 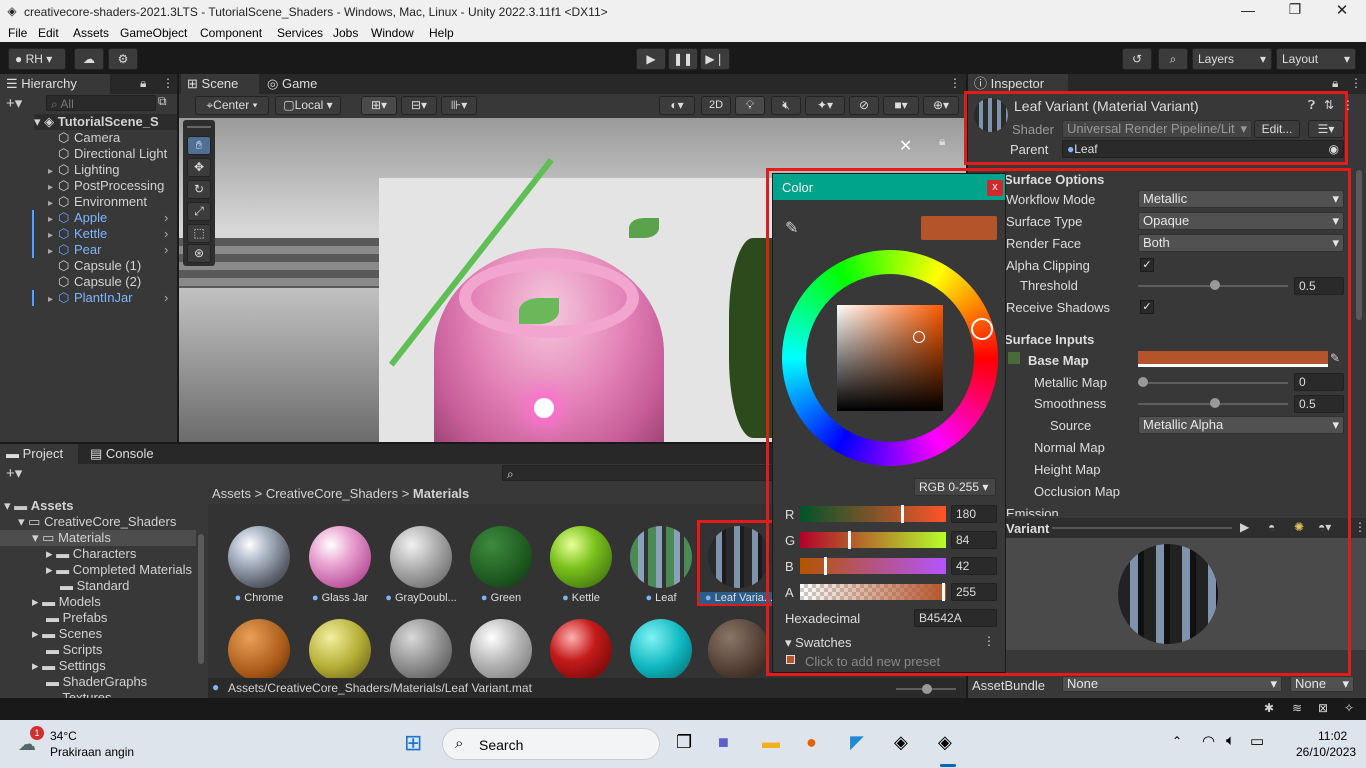 What do you see at coordinates (104, 234) in the screenshot?
I see `hierarchy-item: ▸ ⬡ Kettle ›` at bounding box center [104, 234].